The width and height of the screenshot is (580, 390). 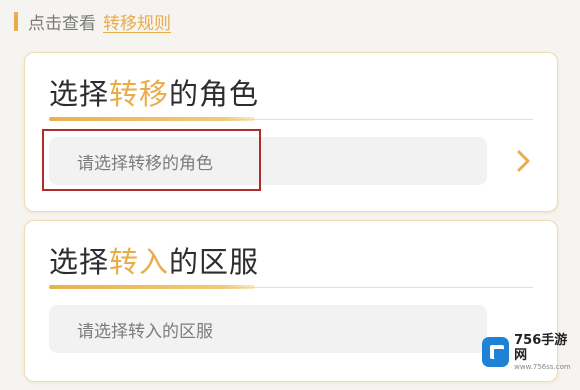 I want to click on select-server-title: 选择转入的区服, so click(x=154, y=260).